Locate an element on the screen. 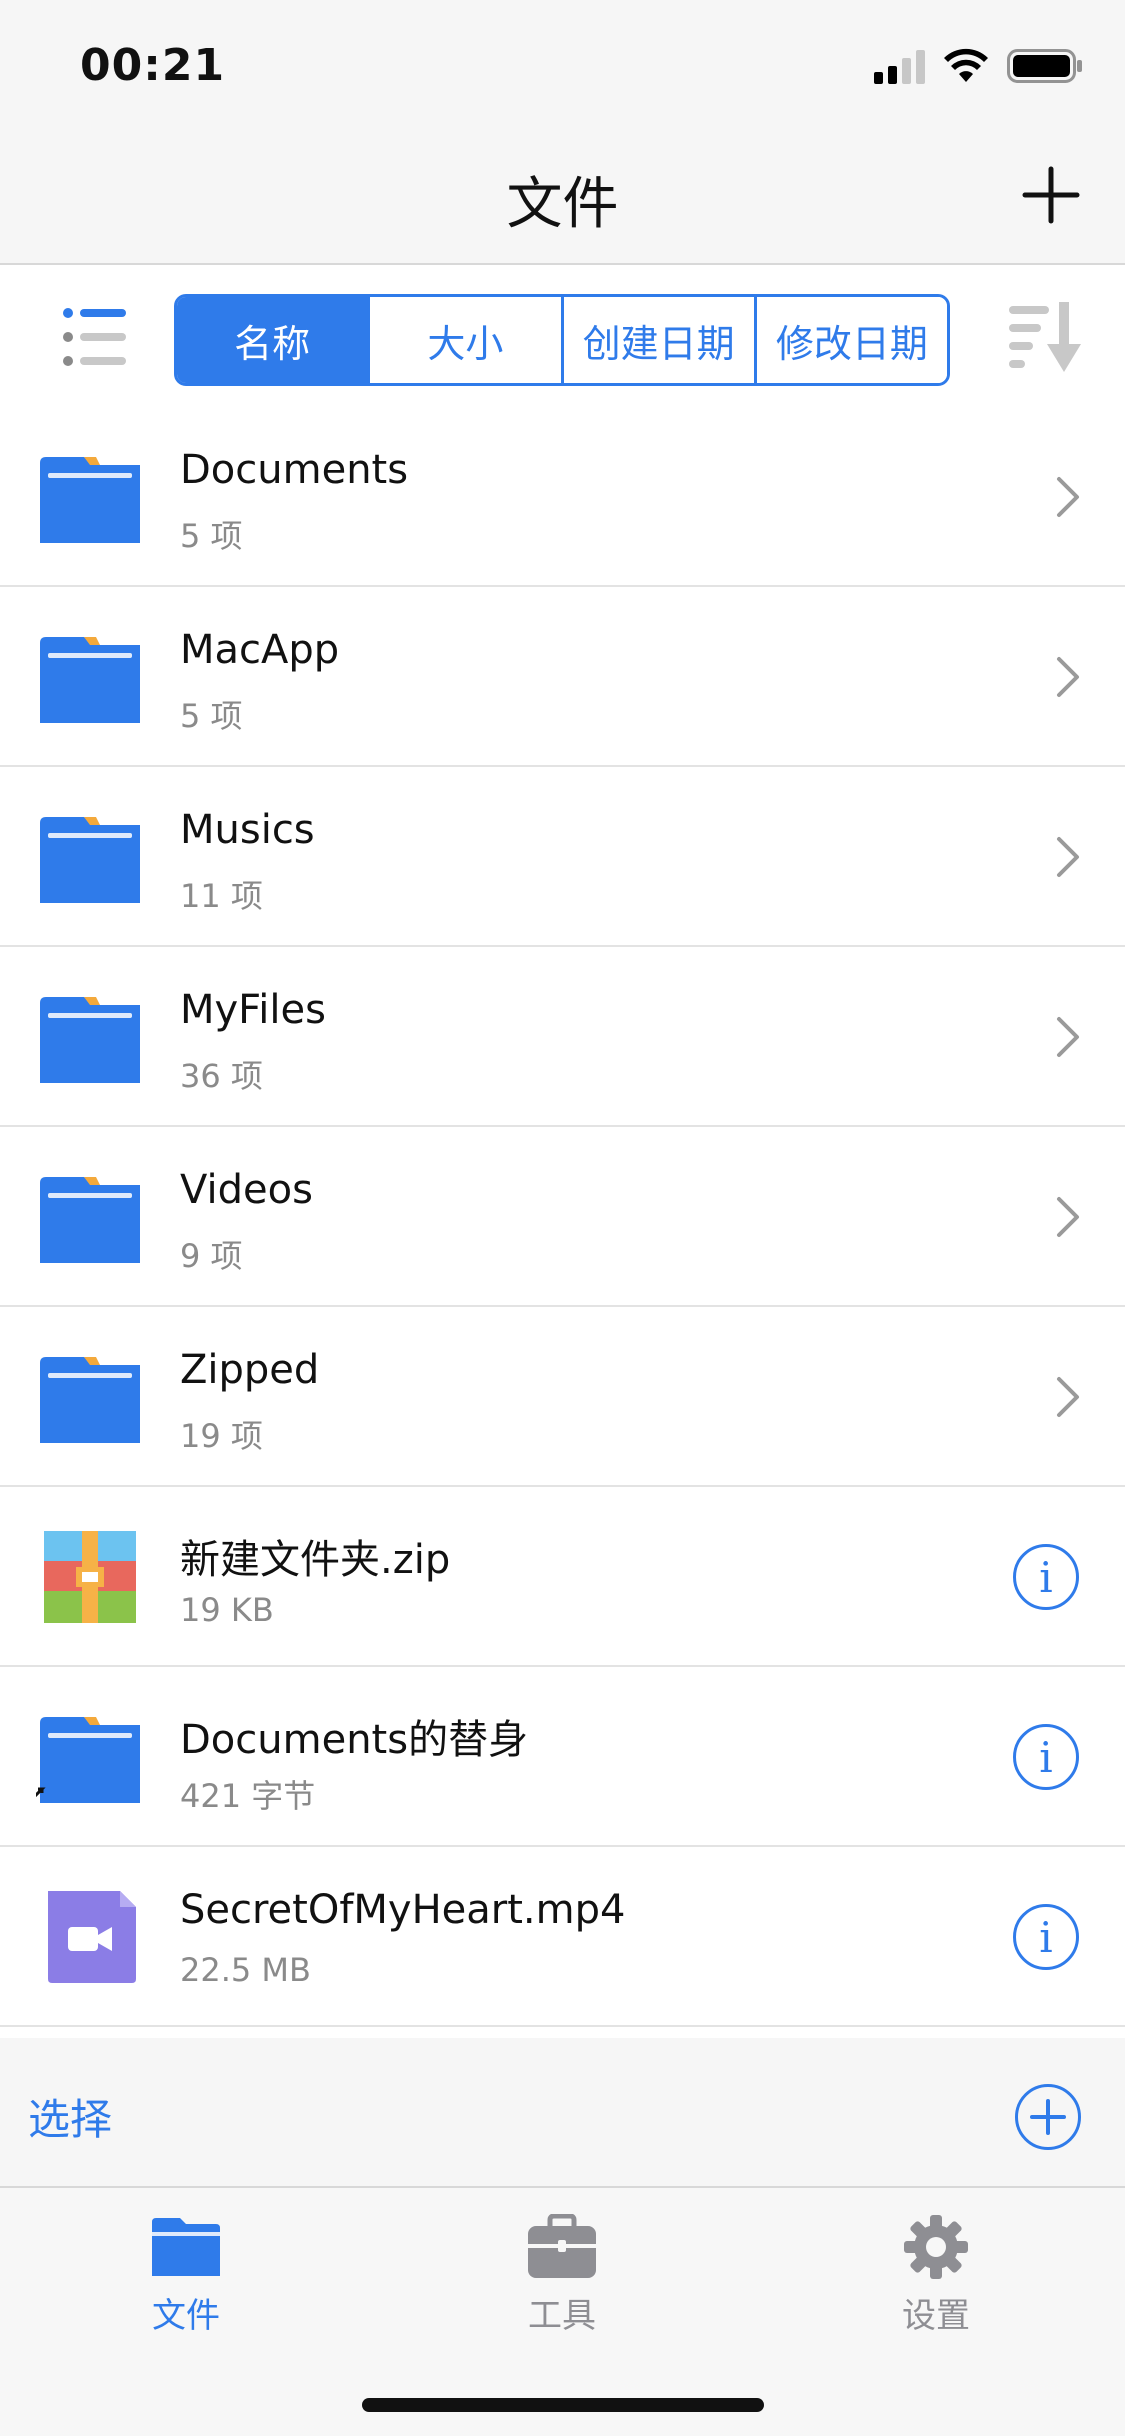 The image size is (1125, 2436). folder-alias-icon is located at coordinates (88, 1760).